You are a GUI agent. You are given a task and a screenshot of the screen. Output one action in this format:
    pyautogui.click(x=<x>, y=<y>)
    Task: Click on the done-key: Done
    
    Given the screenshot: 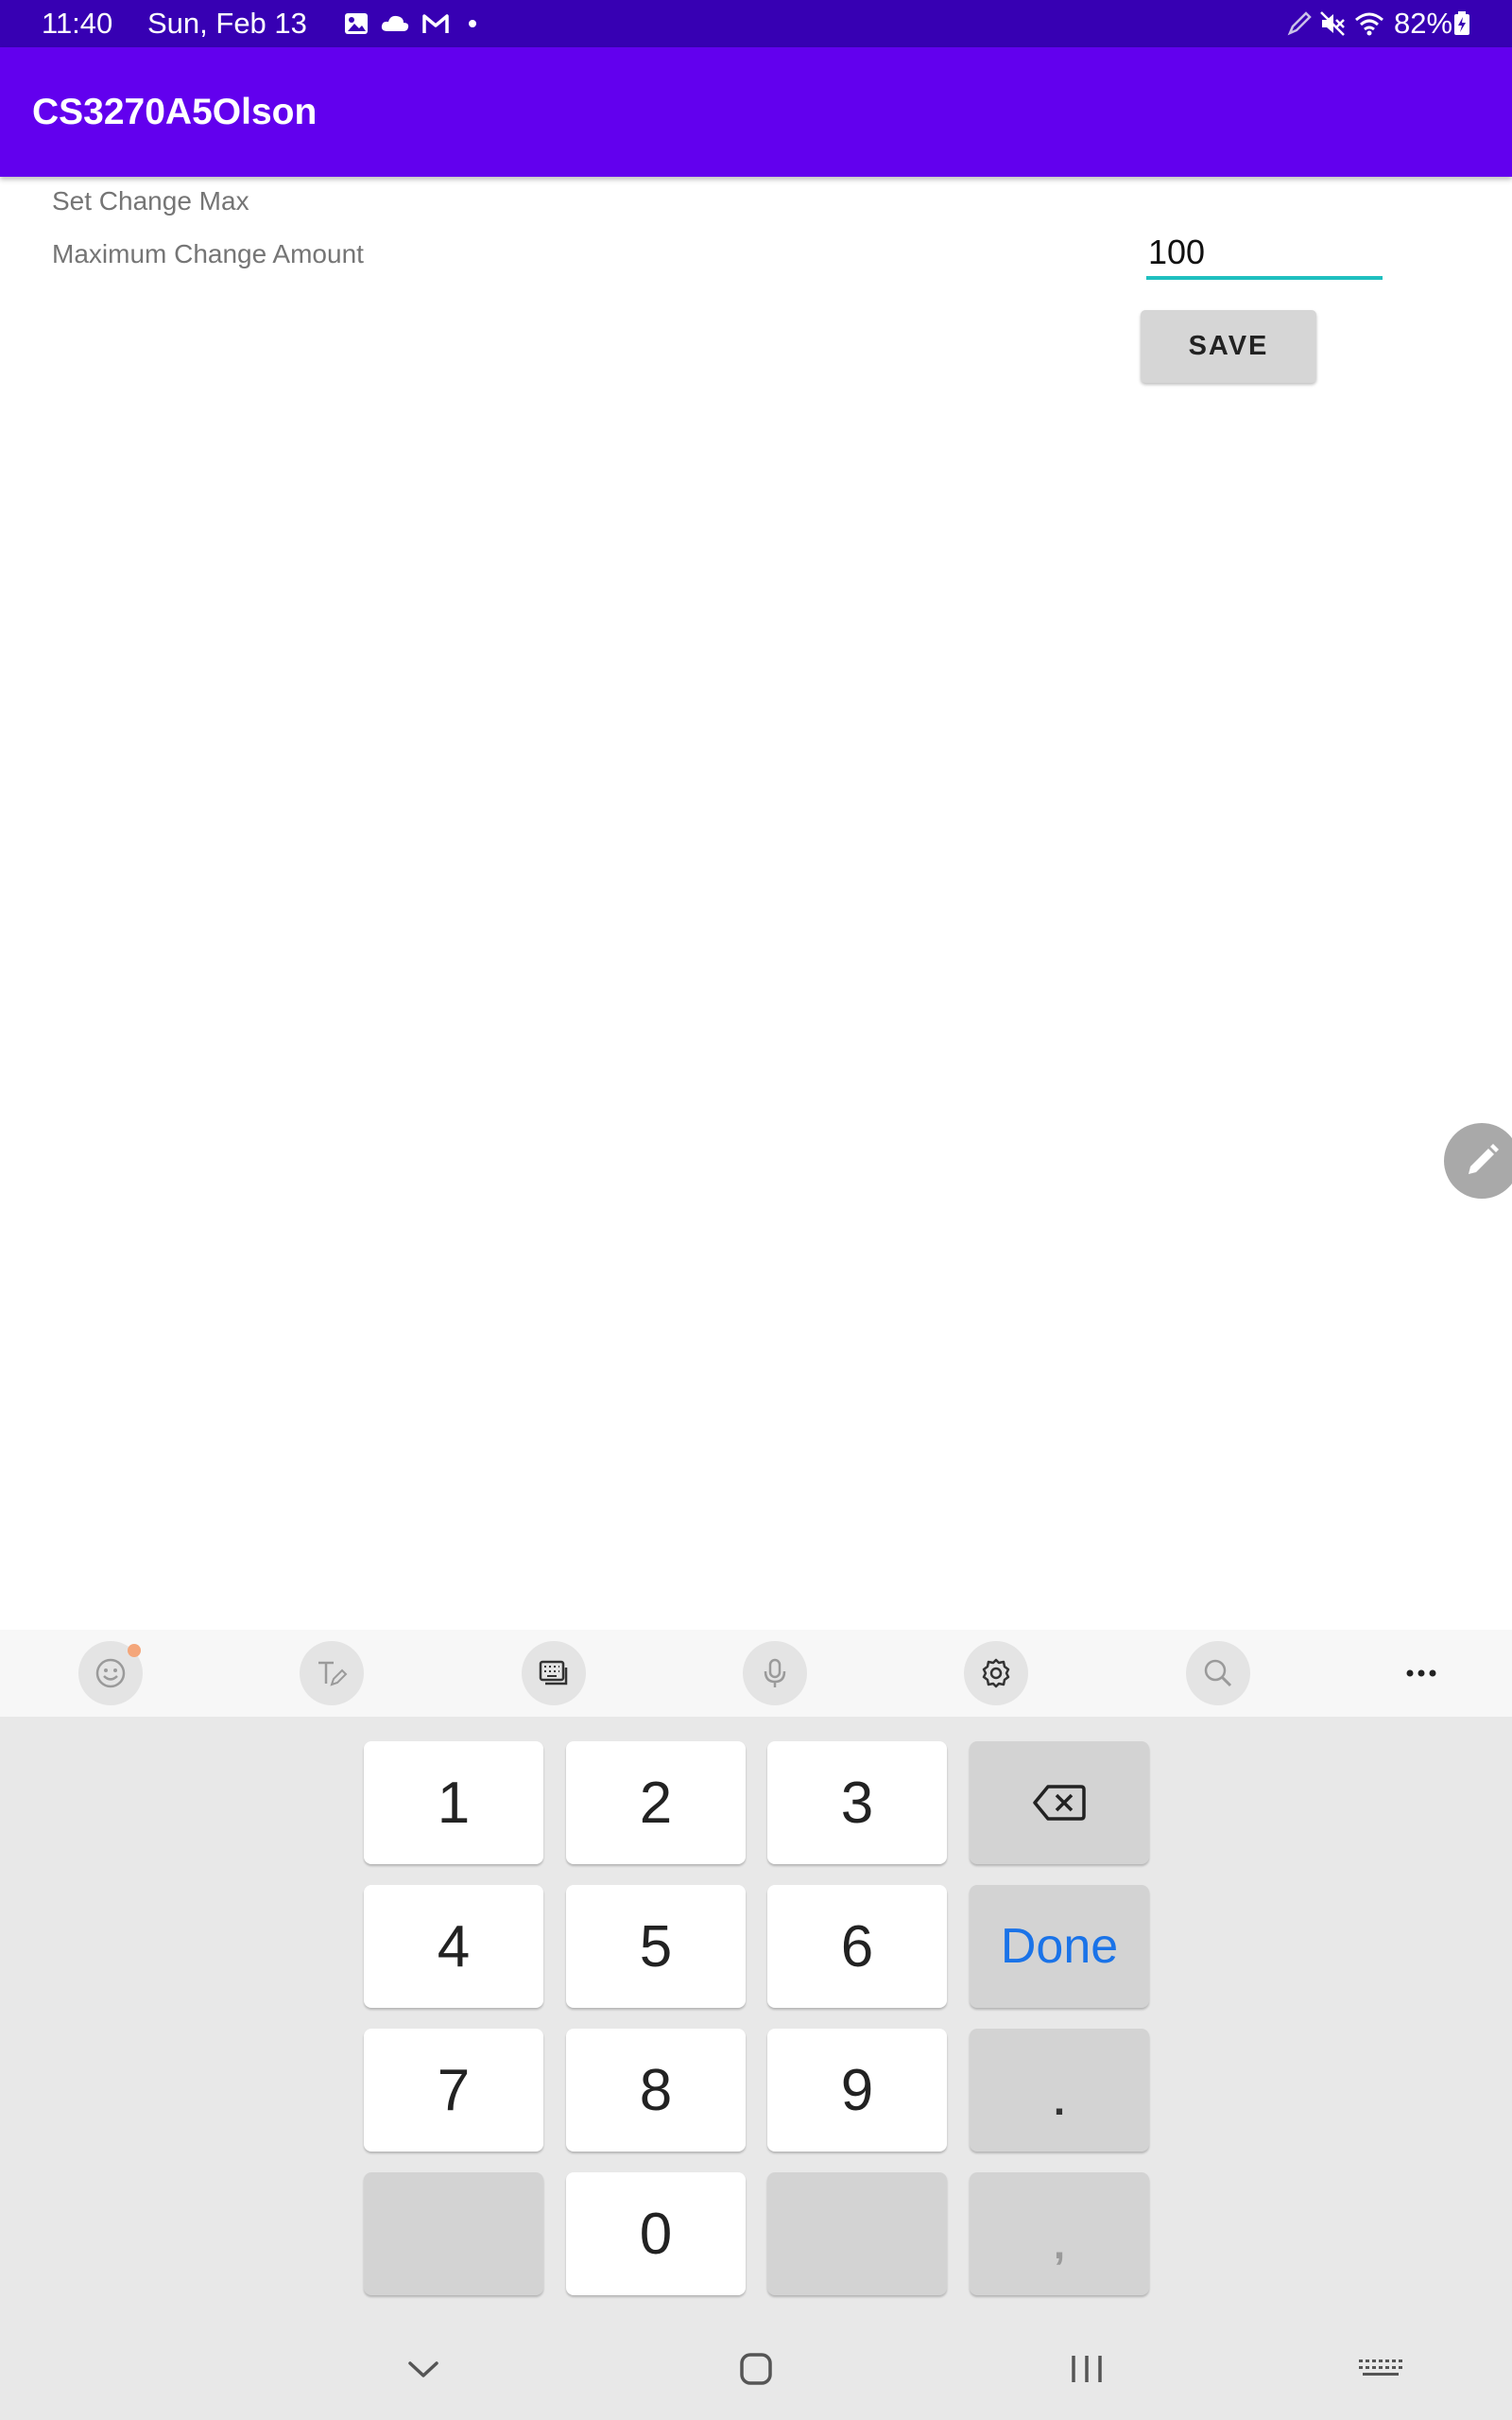 What is the action you would take?
    pyautogui.click(x=1059, y=1947)
    